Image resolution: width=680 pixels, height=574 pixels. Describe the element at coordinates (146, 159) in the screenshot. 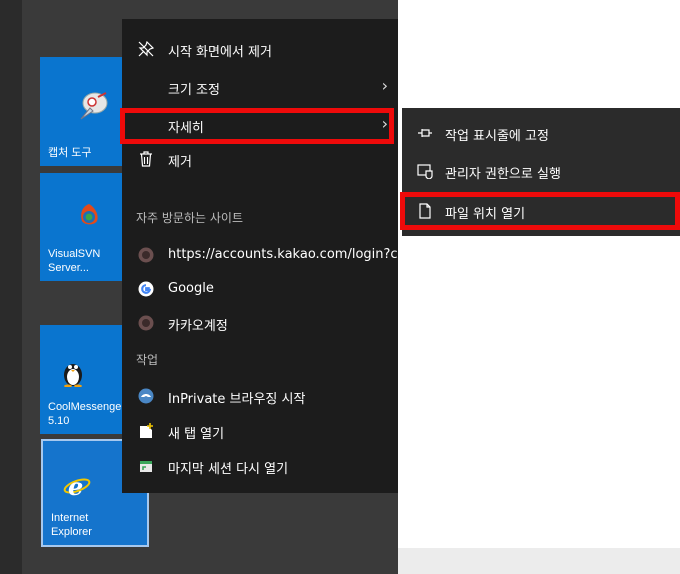

I see `trash-icon` at that location.